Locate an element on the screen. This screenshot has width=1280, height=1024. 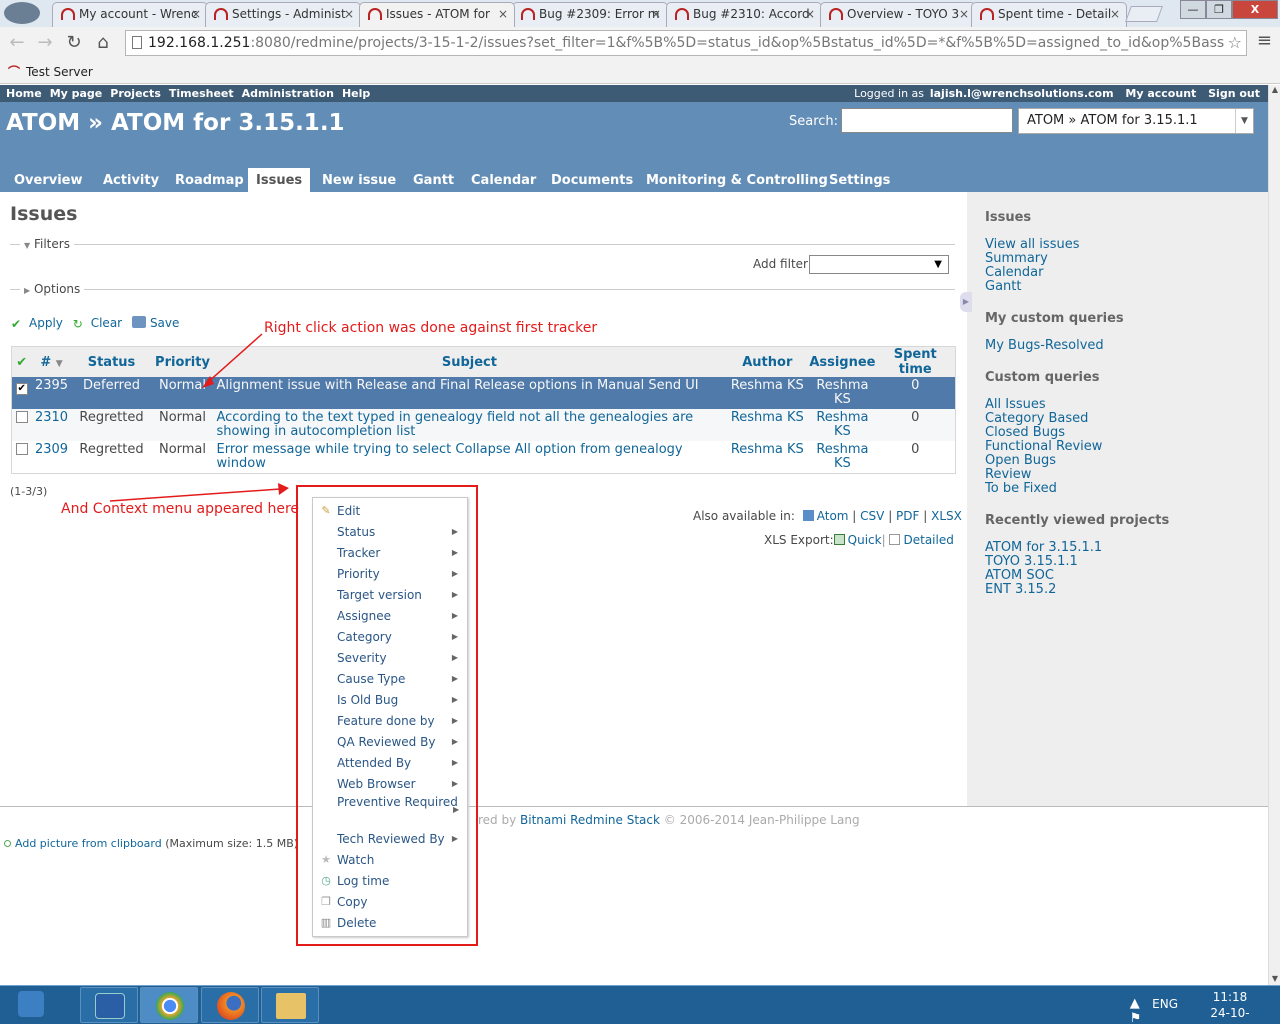
annotation-arrowhead-context-menu is located at coordinates (283, 489).